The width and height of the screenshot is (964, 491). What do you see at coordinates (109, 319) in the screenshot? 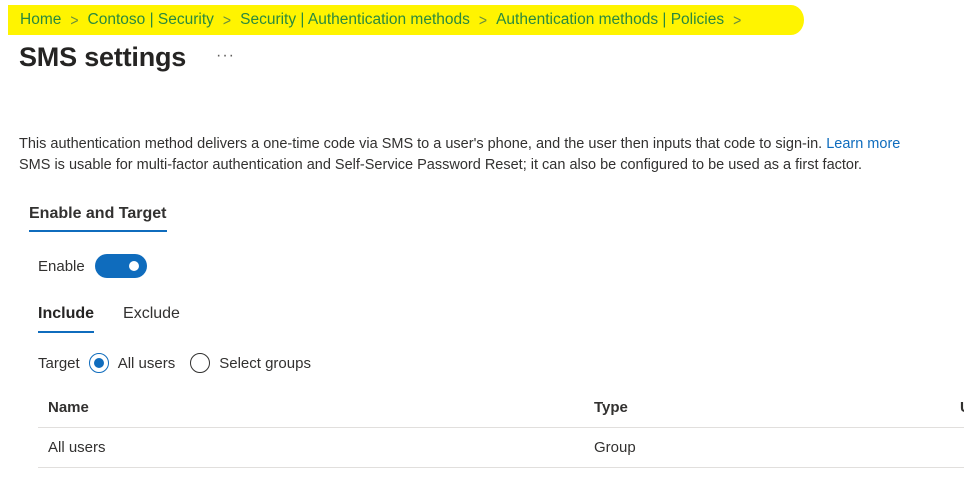
I see `include-exclude-tabs: Include Exclude` at bounding box center [109, 319].